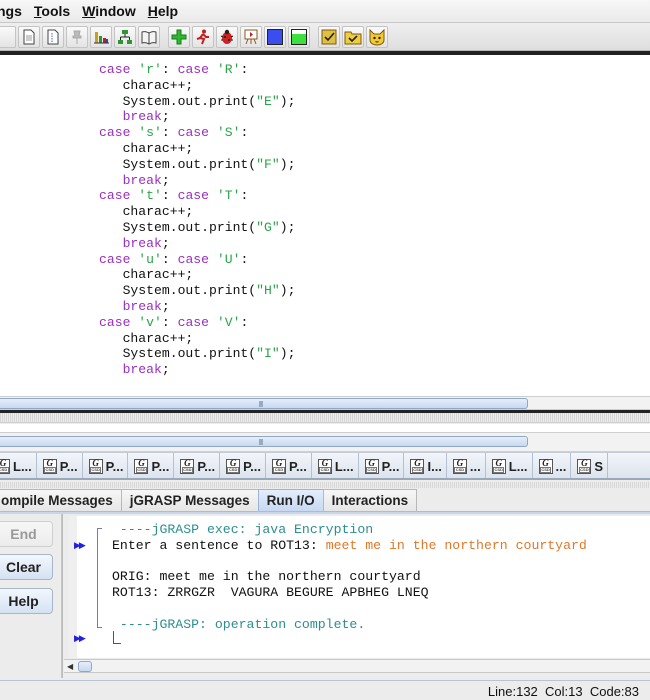 The width and height of the screenshot is (650, 700). What do you see at coordinates (325, 418) in the screenshot?
I see `split-pane-divider` at bounding box center [325, 418].